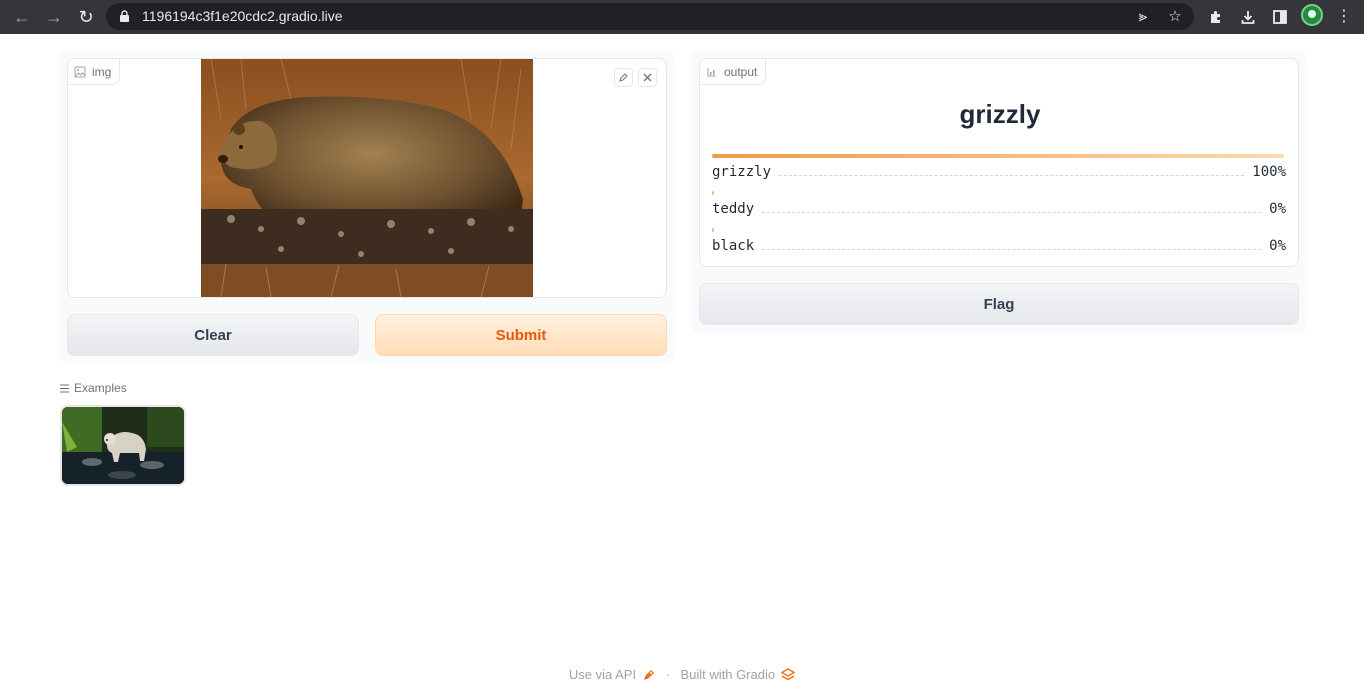 The image size is (1364, 693). What do you see at coordinates (242, 16) in the screenshot?
I see `url-text: 1196194c3f1e20cdc2.gradio.live` at bounding box center [242, 16].